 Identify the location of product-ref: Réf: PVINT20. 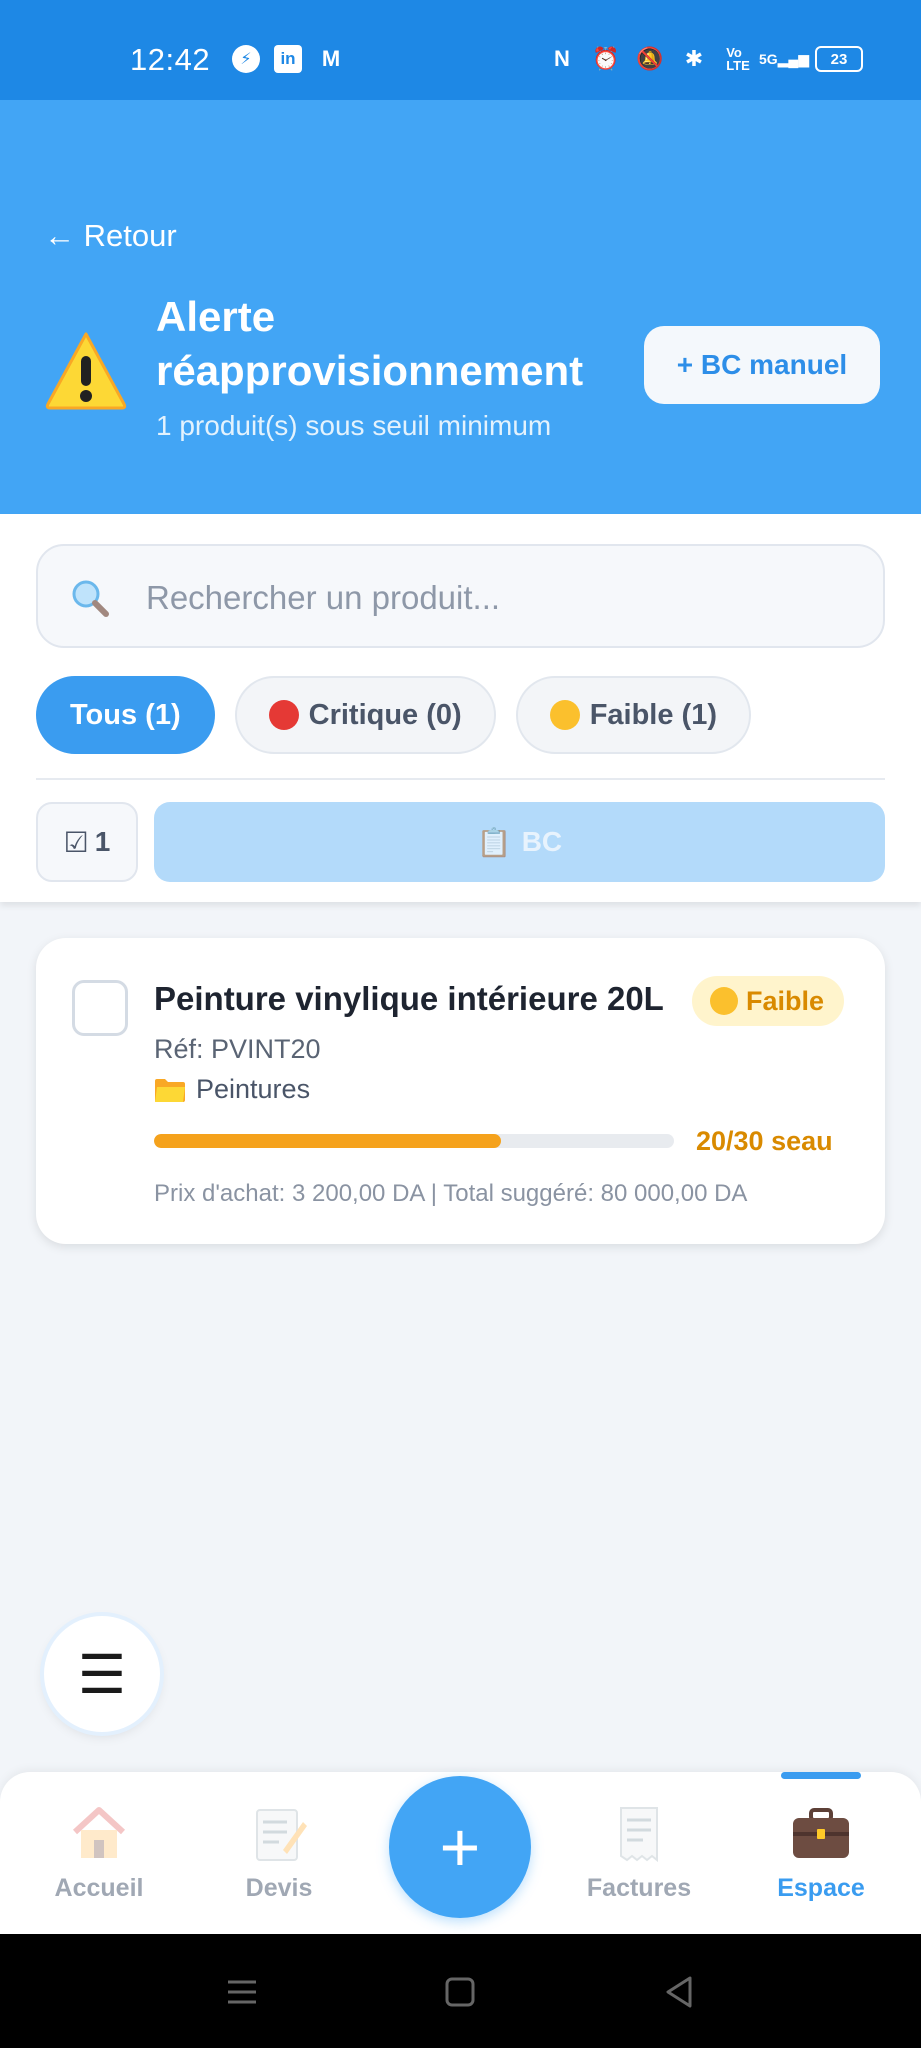
(237, 1049).